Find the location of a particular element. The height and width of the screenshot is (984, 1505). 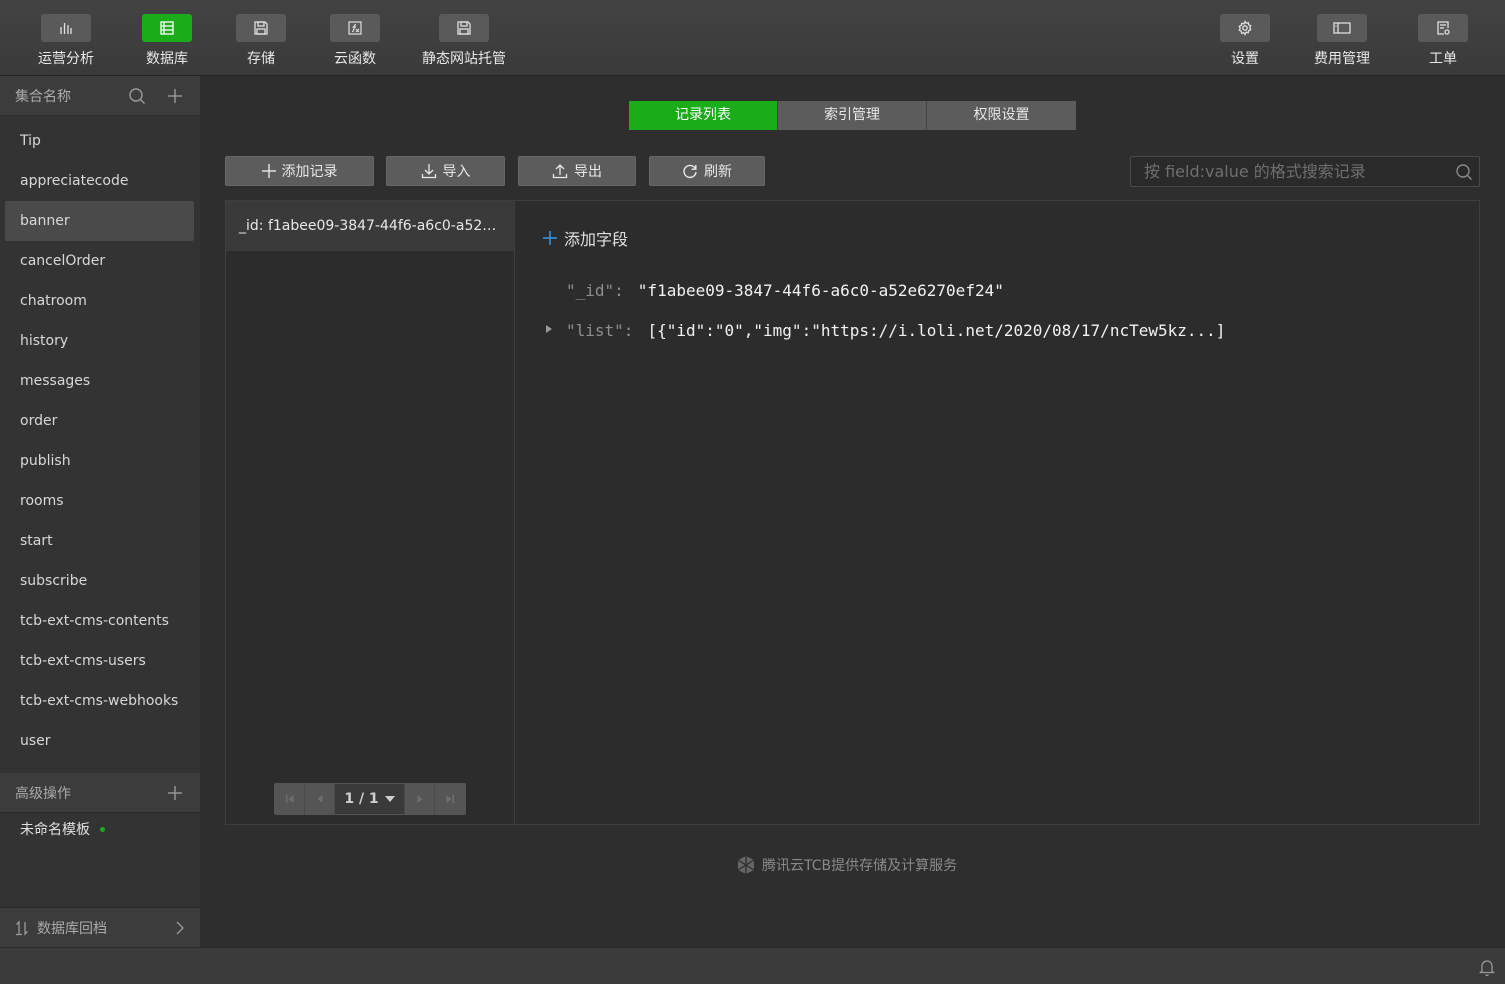

toolbar-database-label: 数据库 is located at coordinates (167, 59).